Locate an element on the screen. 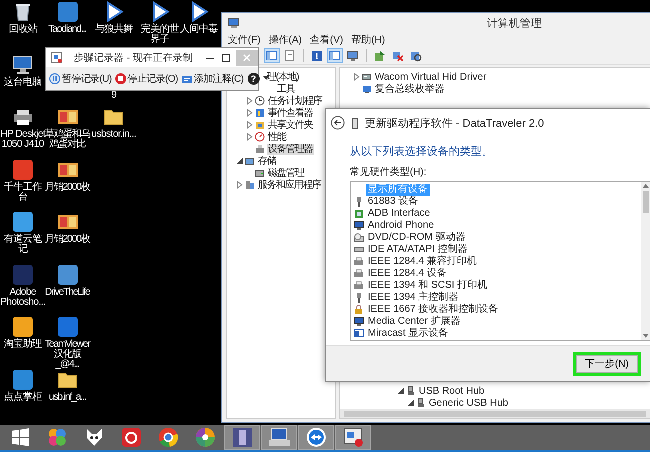  list-item: IEEE 1667 接收器和控制设备 is located at coordinates (433, 310).